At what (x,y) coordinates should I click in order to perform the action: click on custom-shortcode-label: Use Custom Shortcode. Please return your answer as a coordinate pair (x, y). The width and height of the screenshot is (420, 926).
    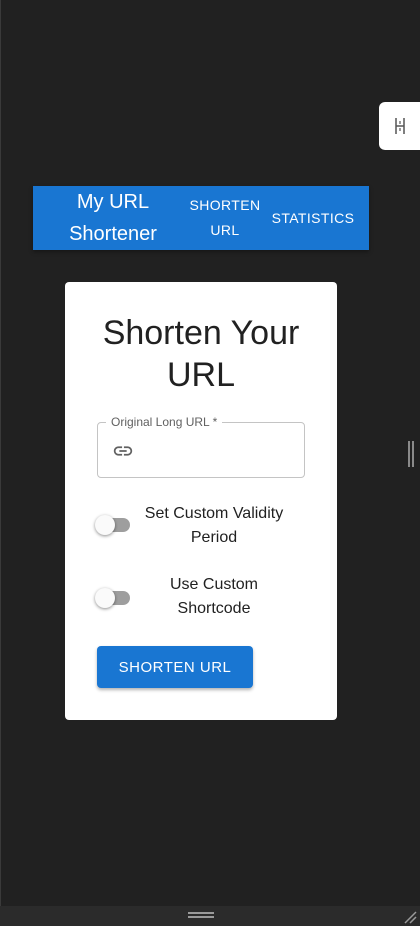
    Looking at the image, I should click on (214, 596).